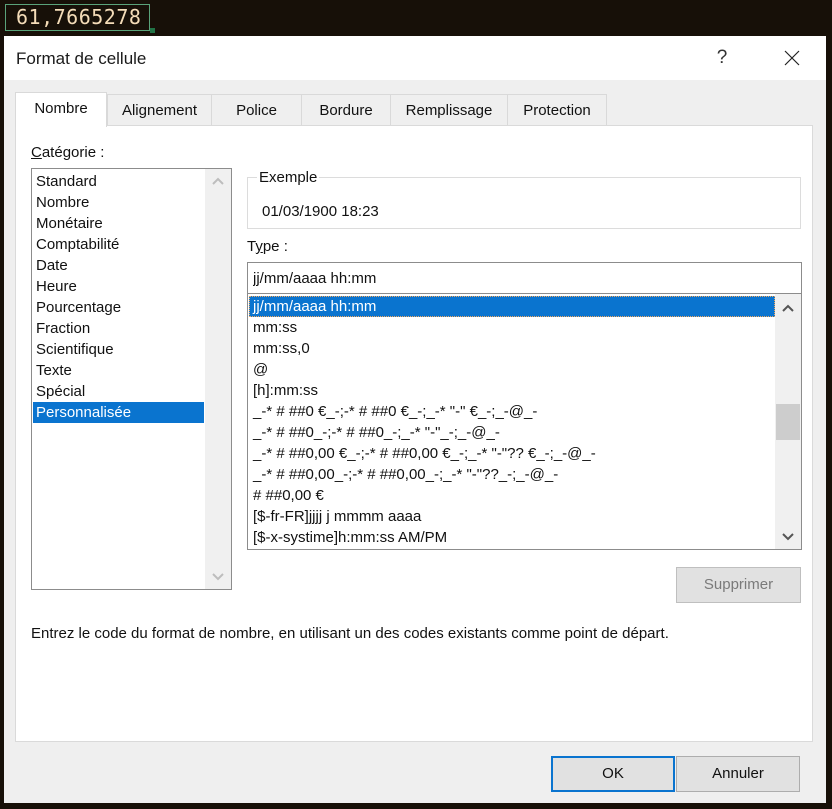 This screenshot has height=809, width=832. What do you see at coordinates (118, 370) in the screenshot?
I see `category-item: Texte` at bounding box center [118, 370].